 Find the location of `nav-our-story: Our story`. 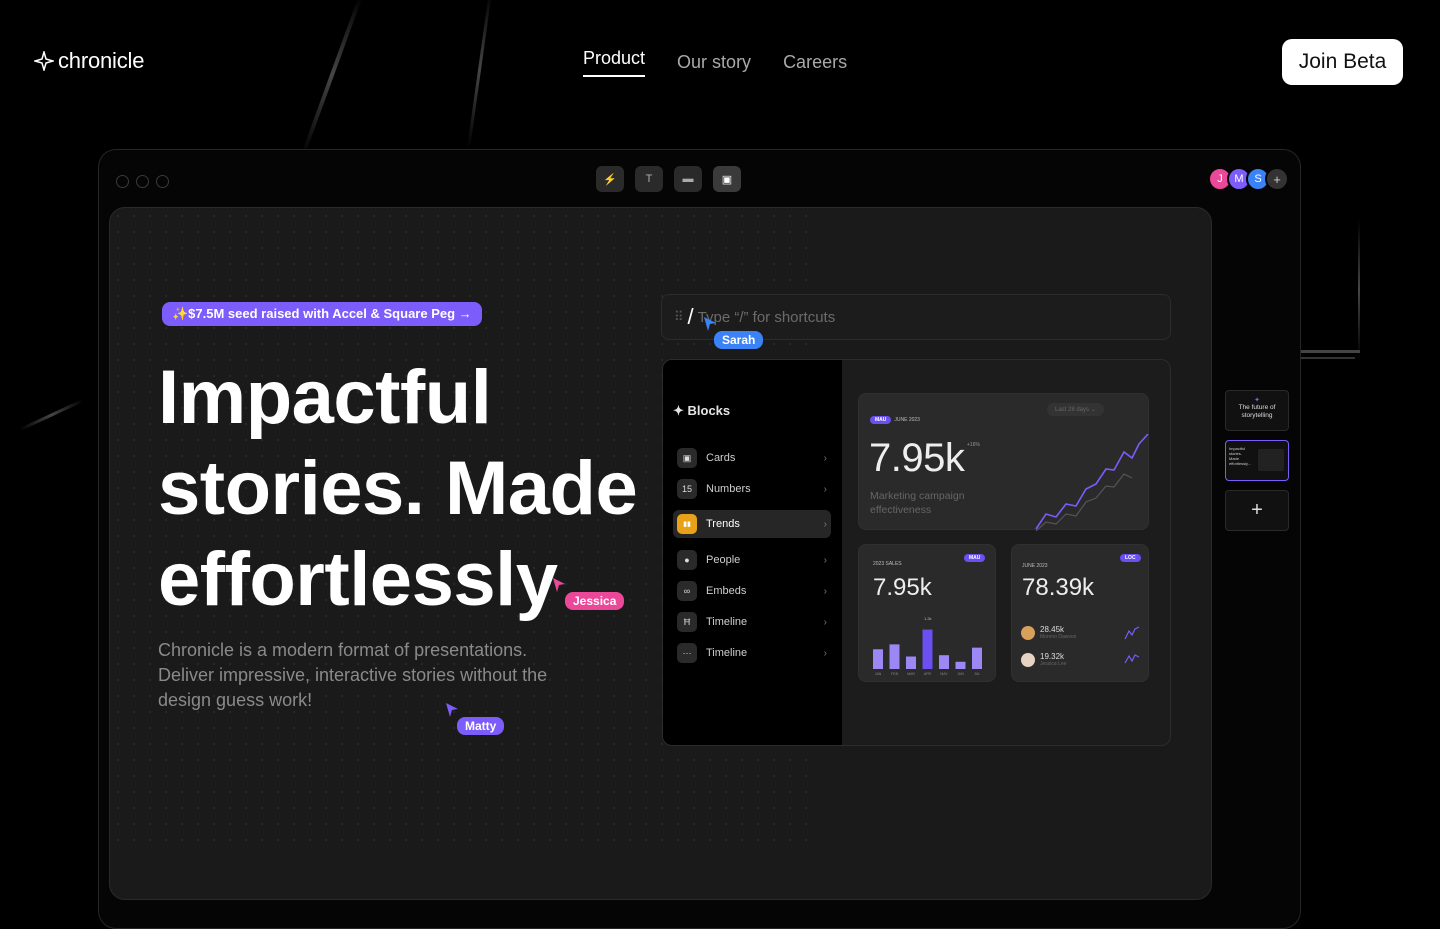

nav-our-story: Our story is located at coordinates (714, 64).